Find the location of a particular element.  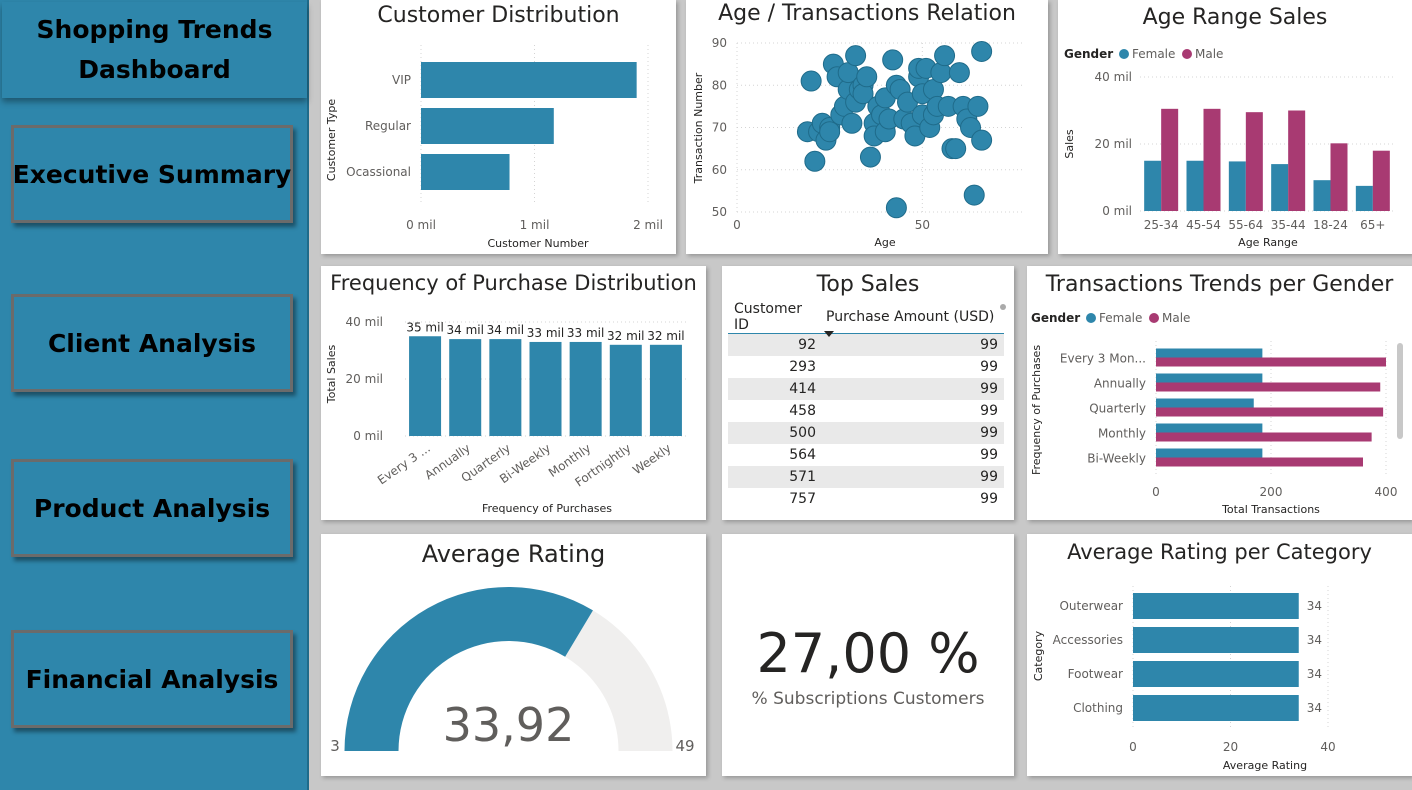

column-header-customer-id: Customer ID is located at coordinates (774, 317).